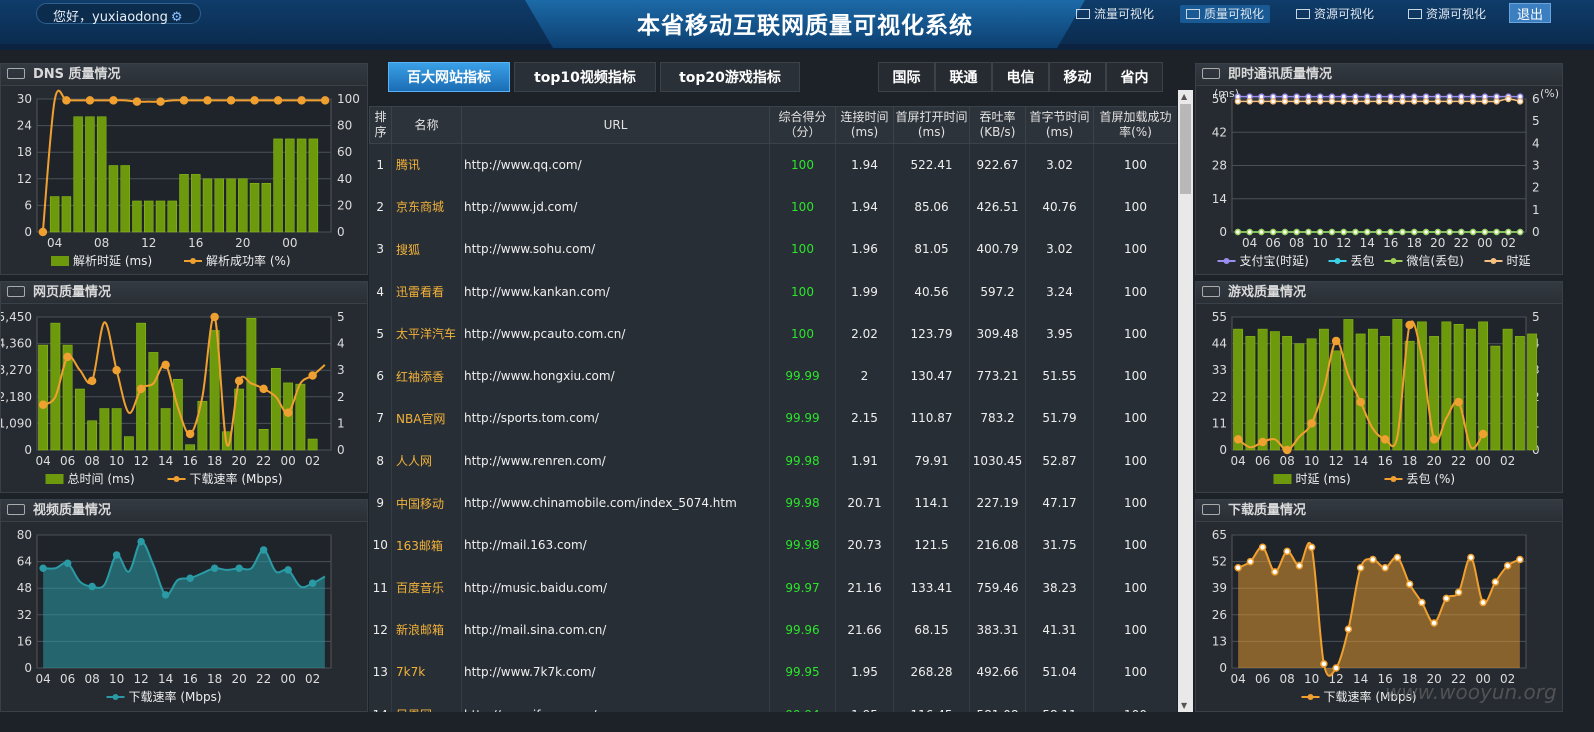 Image resolution: width=1594 pixels, height=732 pixels. What do you see at coordinates (1274, 261) in the screenshot?
I see `legend-label: 支付宝(时延)` at bounding box center [1274, 261].